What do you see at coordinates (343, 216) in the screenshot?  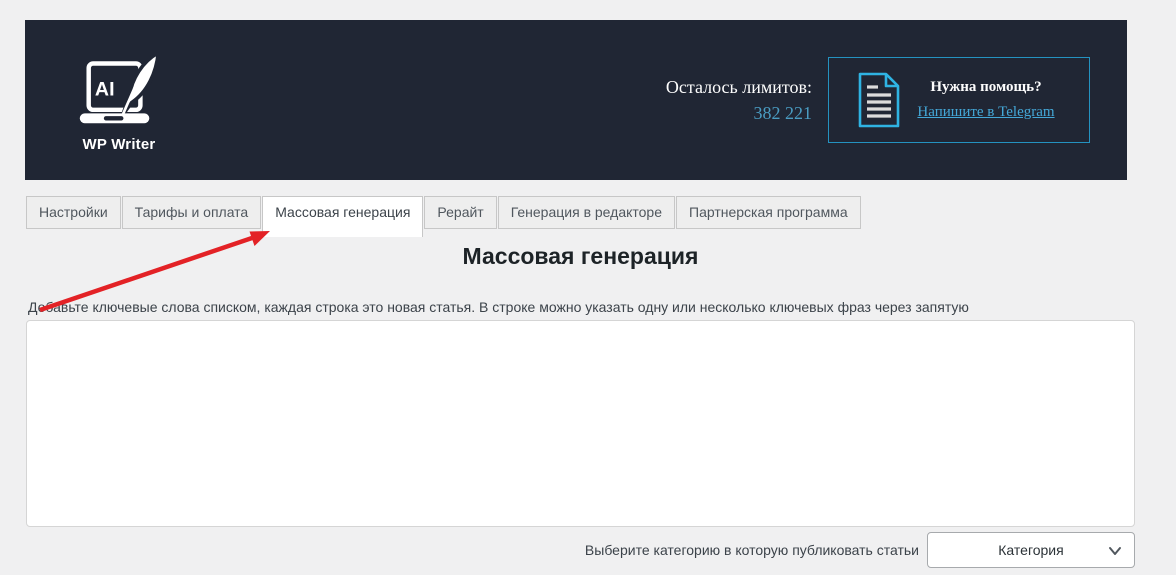 I see `tab-mass-generation: Массовая генерация` at bounding box center [343, 216].